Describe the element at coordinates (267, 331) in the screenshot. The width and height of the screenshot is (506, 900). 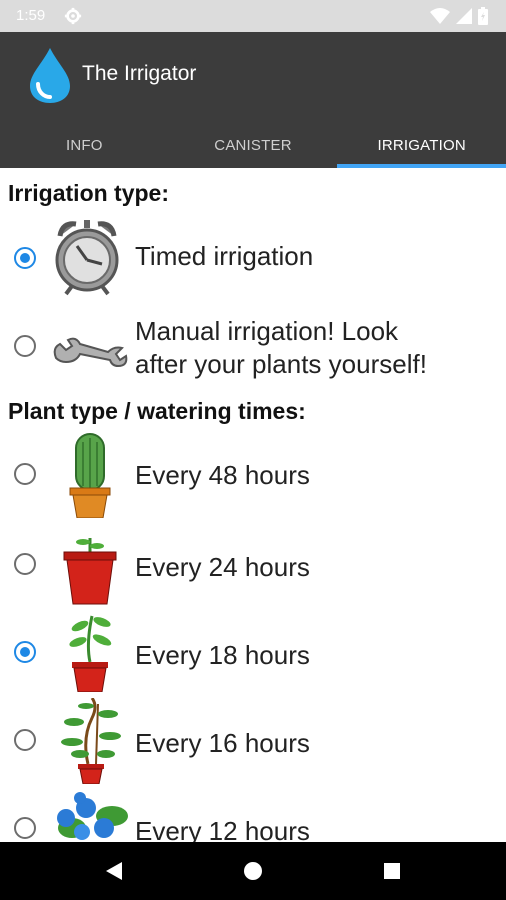
I see `manual-irrigation-line-1: Manual irrigation! Look` at that location.